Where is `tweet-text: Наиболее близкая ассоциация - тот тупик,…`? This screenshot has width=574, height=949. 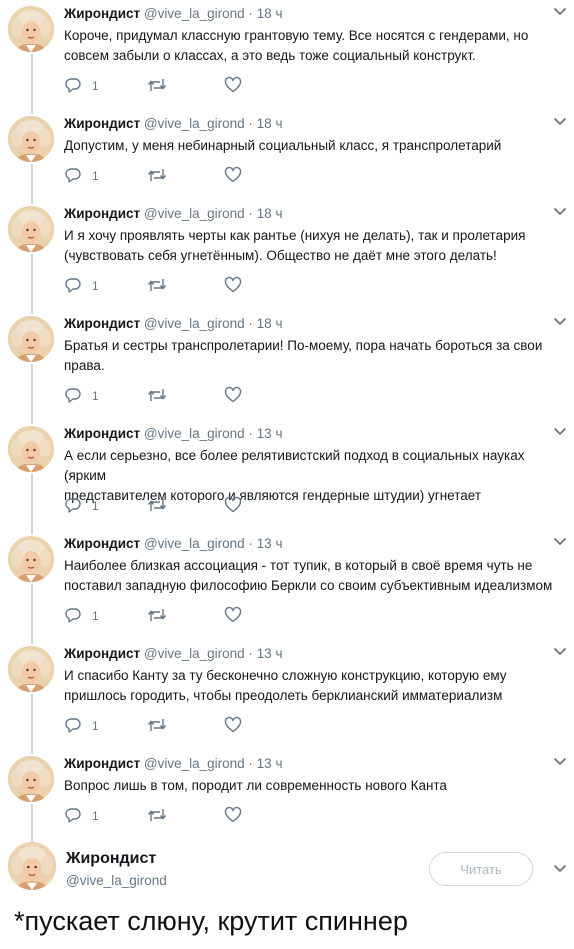 tweet-text: Наиболее близкая ассоциация - тот тупик,… is located at coordinates (312, 576).